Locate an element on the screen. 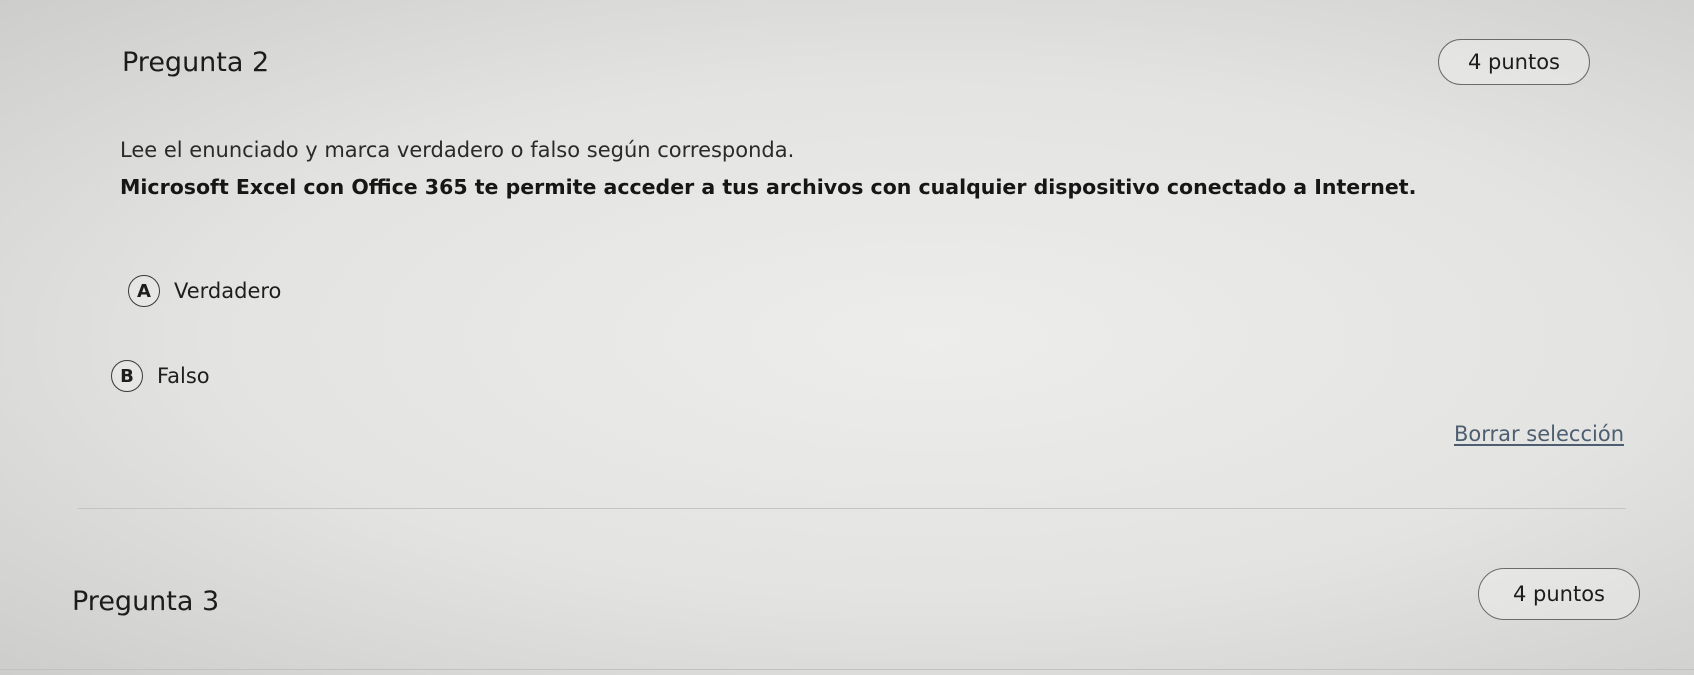  option-b-falso: B Falso is located at coordinates (160, 376).